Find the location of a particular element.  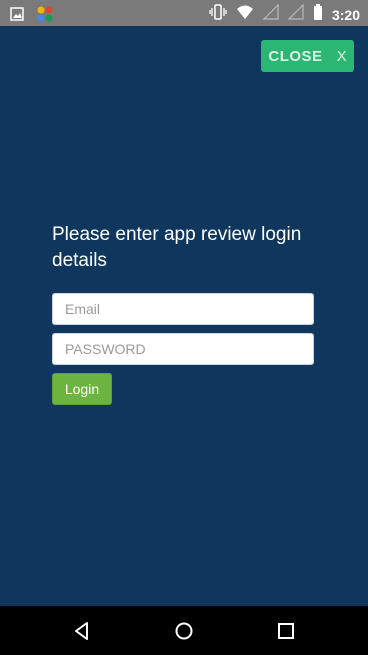

battery-icon is located at coordinates (318, 14).